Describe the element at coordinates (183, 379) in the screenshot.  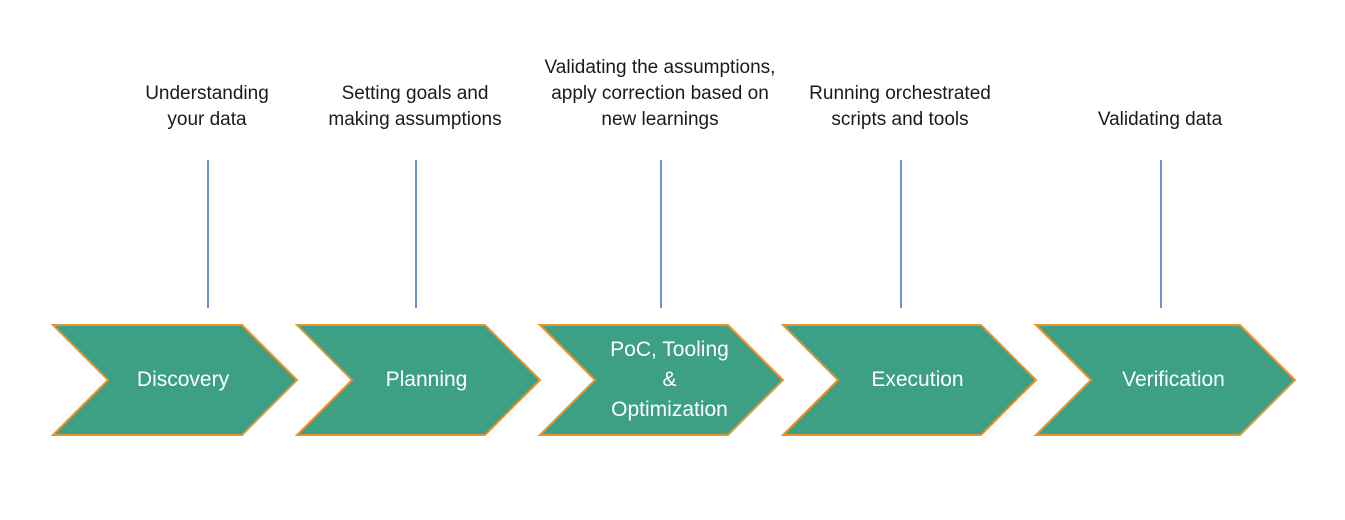
I see `chevron-label-line: Discovery` at that location.